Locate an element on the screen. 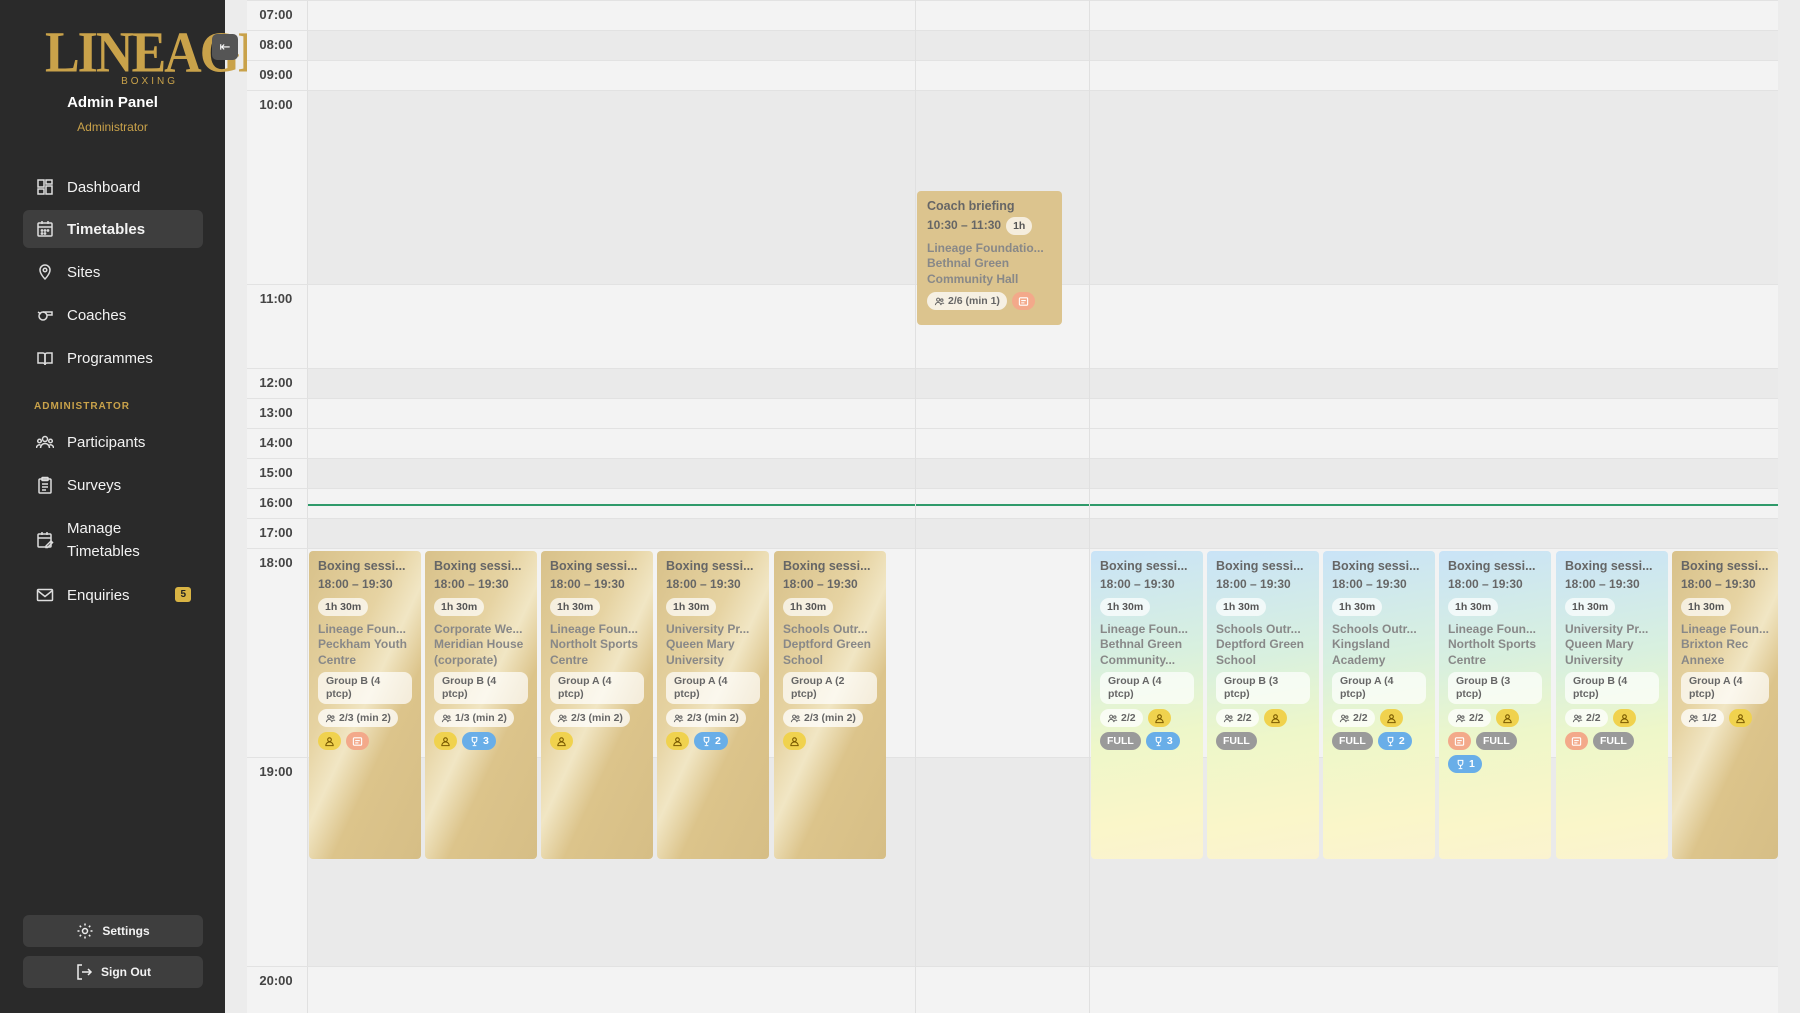 Image resolution: width=1800 pixels, height=1013 pixels. nav-label: Enquiries is located at coordinates (98, 595).